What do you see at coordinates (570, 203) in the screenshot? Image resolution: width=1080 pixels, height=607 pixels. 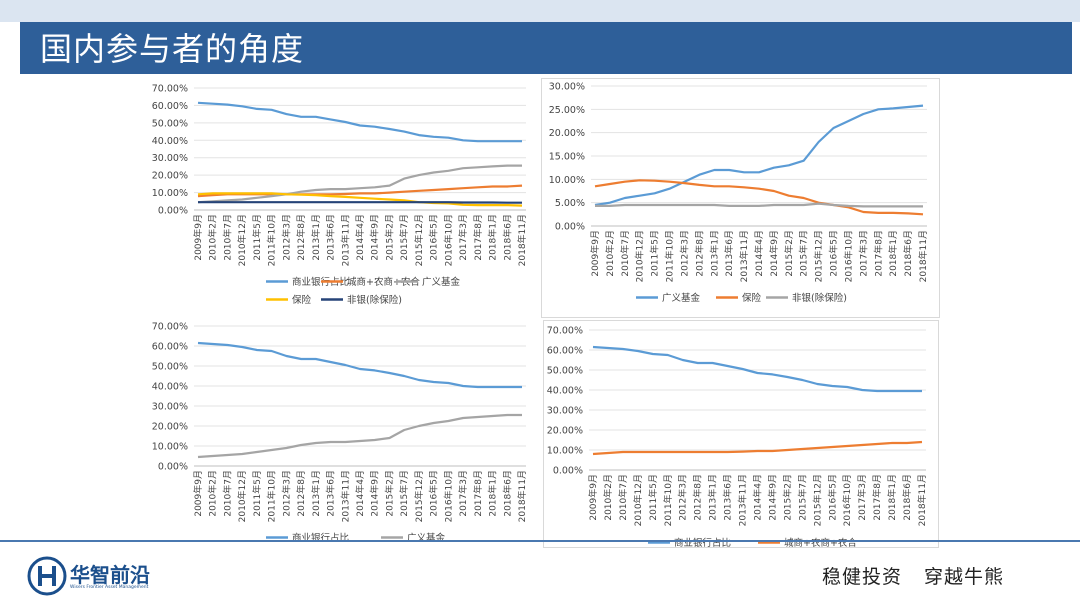 I see `y-tick-label: 5.00%` at bounding box center [570, 203].